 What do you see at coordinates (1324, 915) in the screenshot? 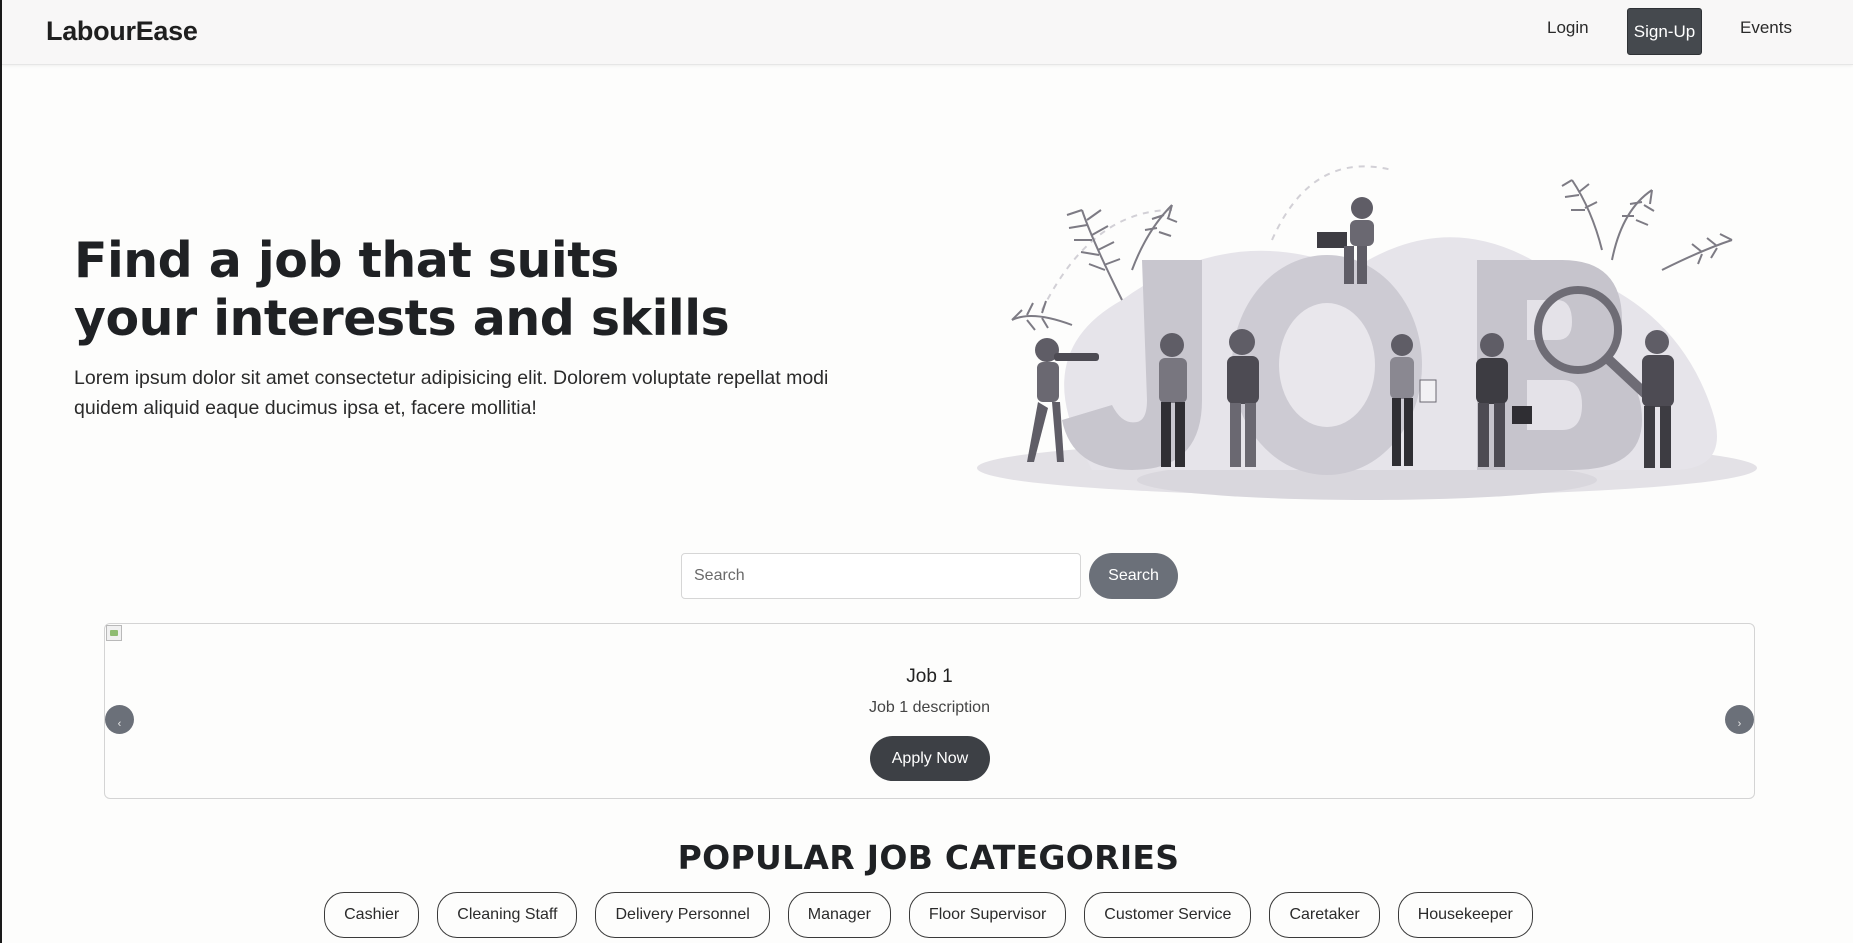
I see `category-caretaker: Caretaker` at bounding box center [1324, 915].